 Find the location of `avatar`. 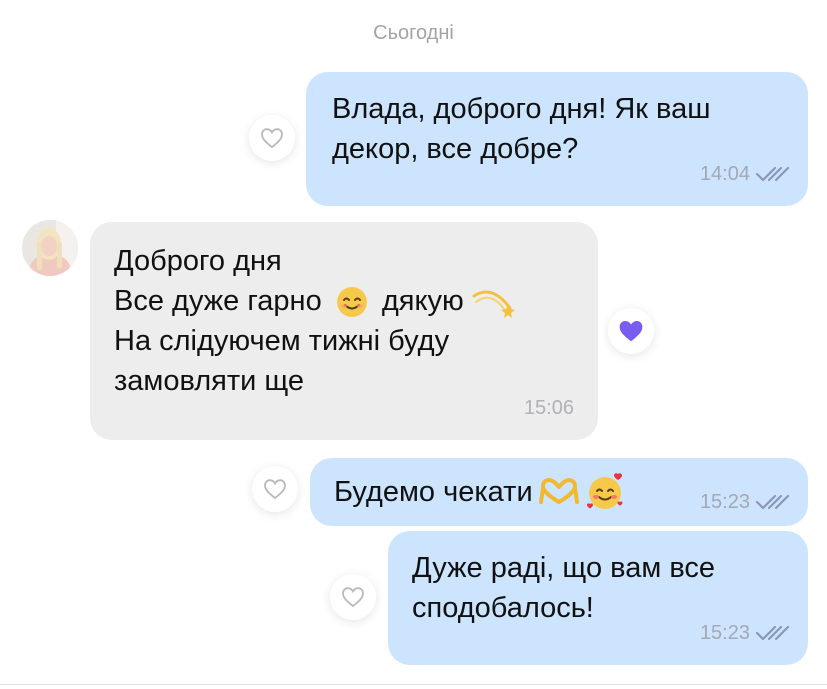

avatar is located at coordinates (50, 248).